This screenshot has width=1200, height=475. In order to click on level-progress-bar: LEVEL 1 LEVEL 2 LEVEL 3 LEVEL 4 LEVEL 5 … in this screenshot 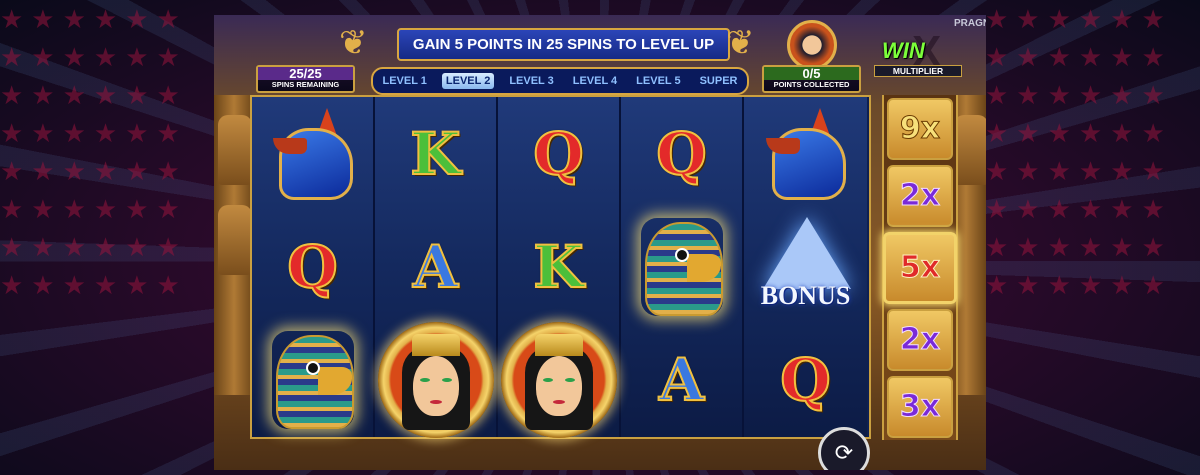, I will do `click(560, 81)`.